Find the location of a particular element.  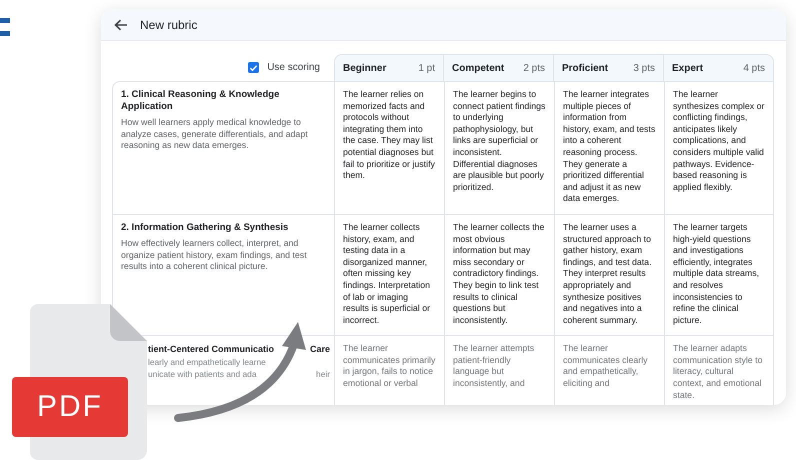

criterion-description: unicate with patients and ada is located at coordinates (202, 374).